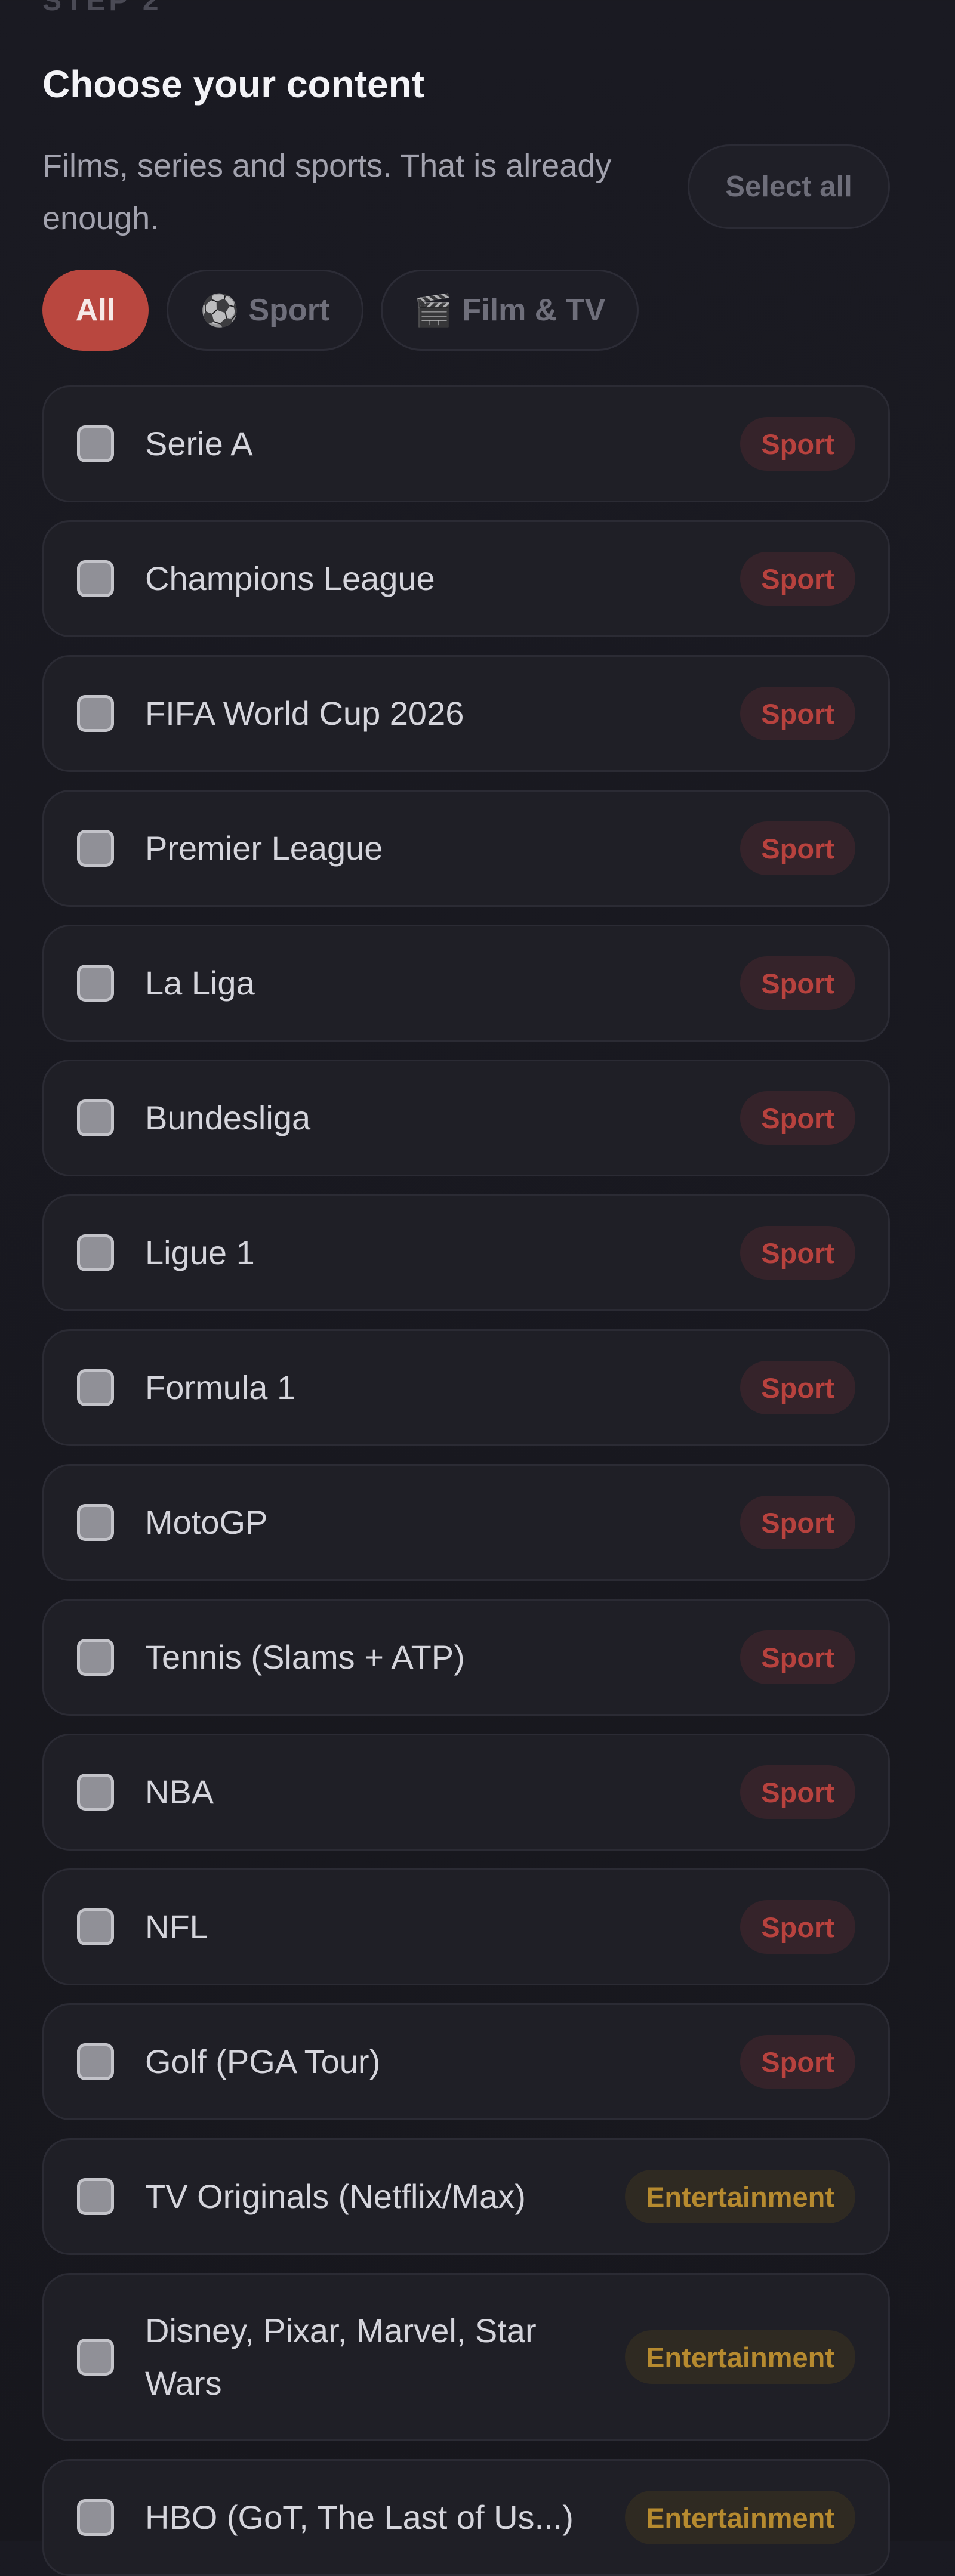 The image size is (955, 2576). What do you see at coordinates (466, 714) in the screenshot?
I see `content-item: FIFA World Cup 2026 Sport` at bounding box center [466, 714].